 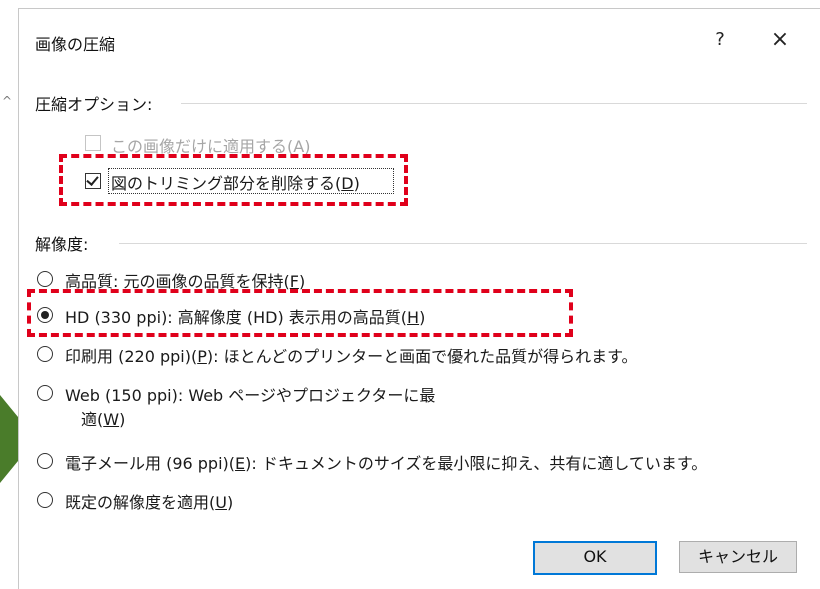 I want to click on option-text-end: ): ほとんどのプリンターと画面で優れた品質が得られます。, so click(x=422, y=356).